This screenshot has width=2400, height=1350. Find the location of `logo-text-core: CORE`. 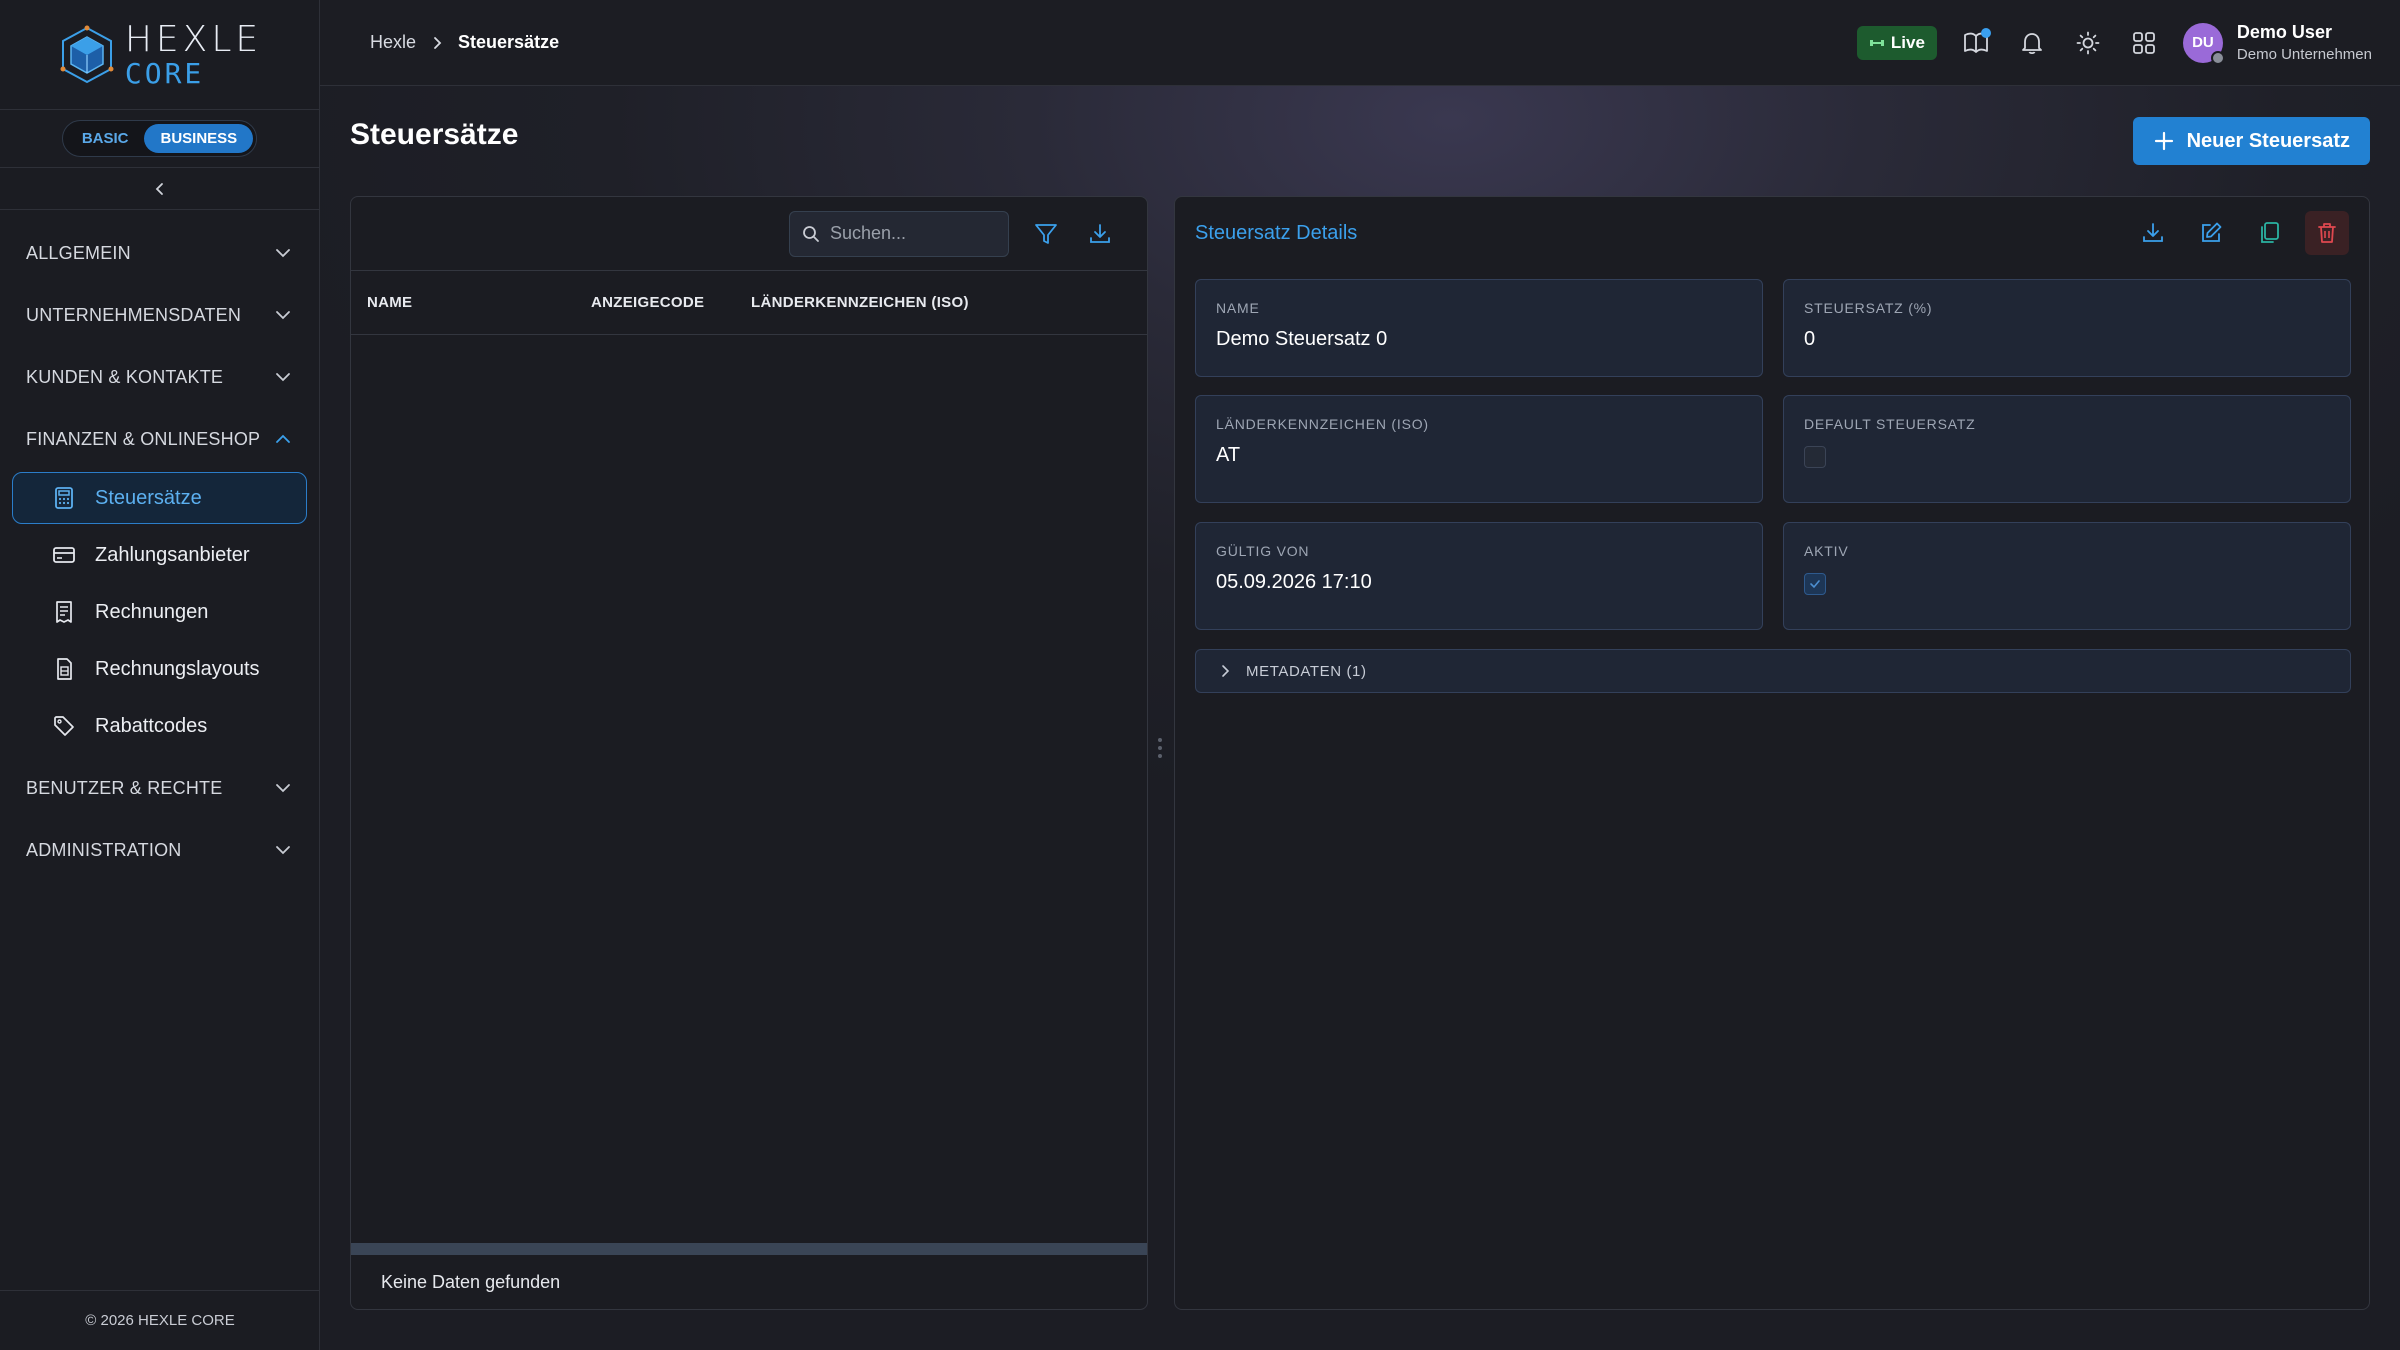

logo-text-core: CORE is located at coordinates (164, 73).